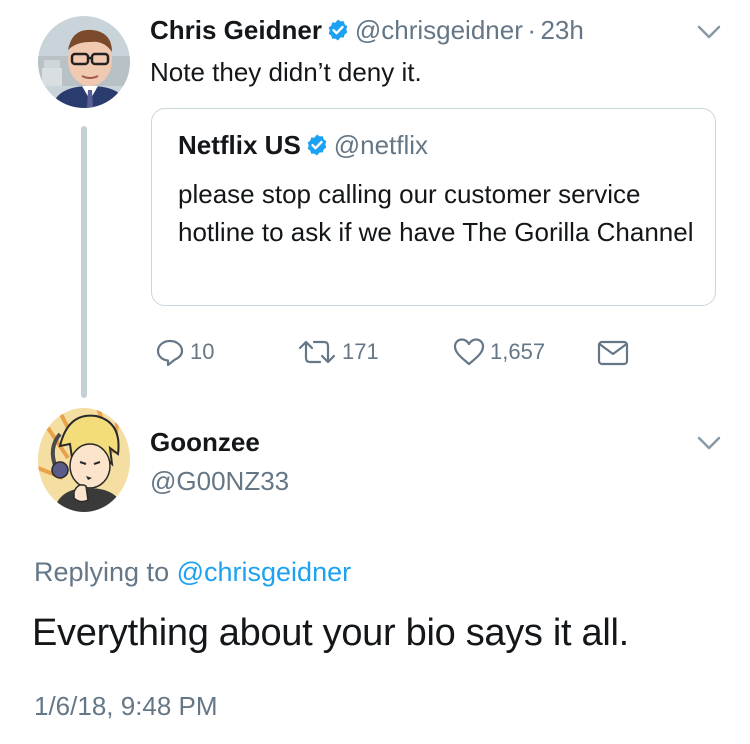  Describe the element at coordinates (303, 147) in the screenshot. I see `quoted-header: Netflix US @netflix` at that location.